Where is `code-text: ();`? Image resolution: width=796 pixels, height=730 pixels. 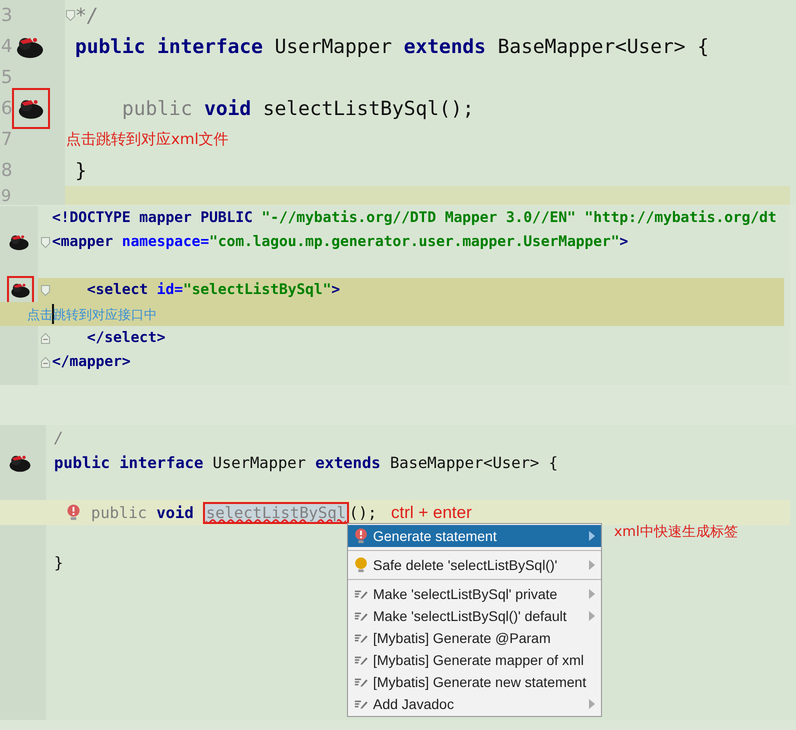
code-text: (); is located at coordinates (362, 513).